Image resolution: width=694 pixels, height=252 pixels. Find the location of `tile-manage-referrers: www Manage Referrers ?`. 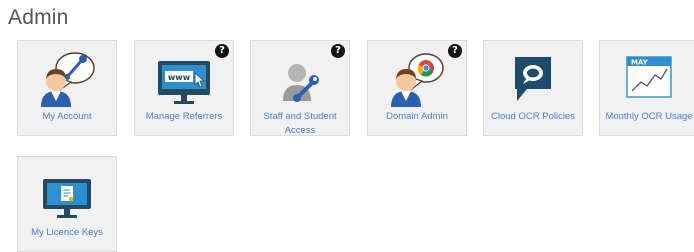

tile-manage-referrers: www Manage Referrers ? is located at coordinates (184, 88).